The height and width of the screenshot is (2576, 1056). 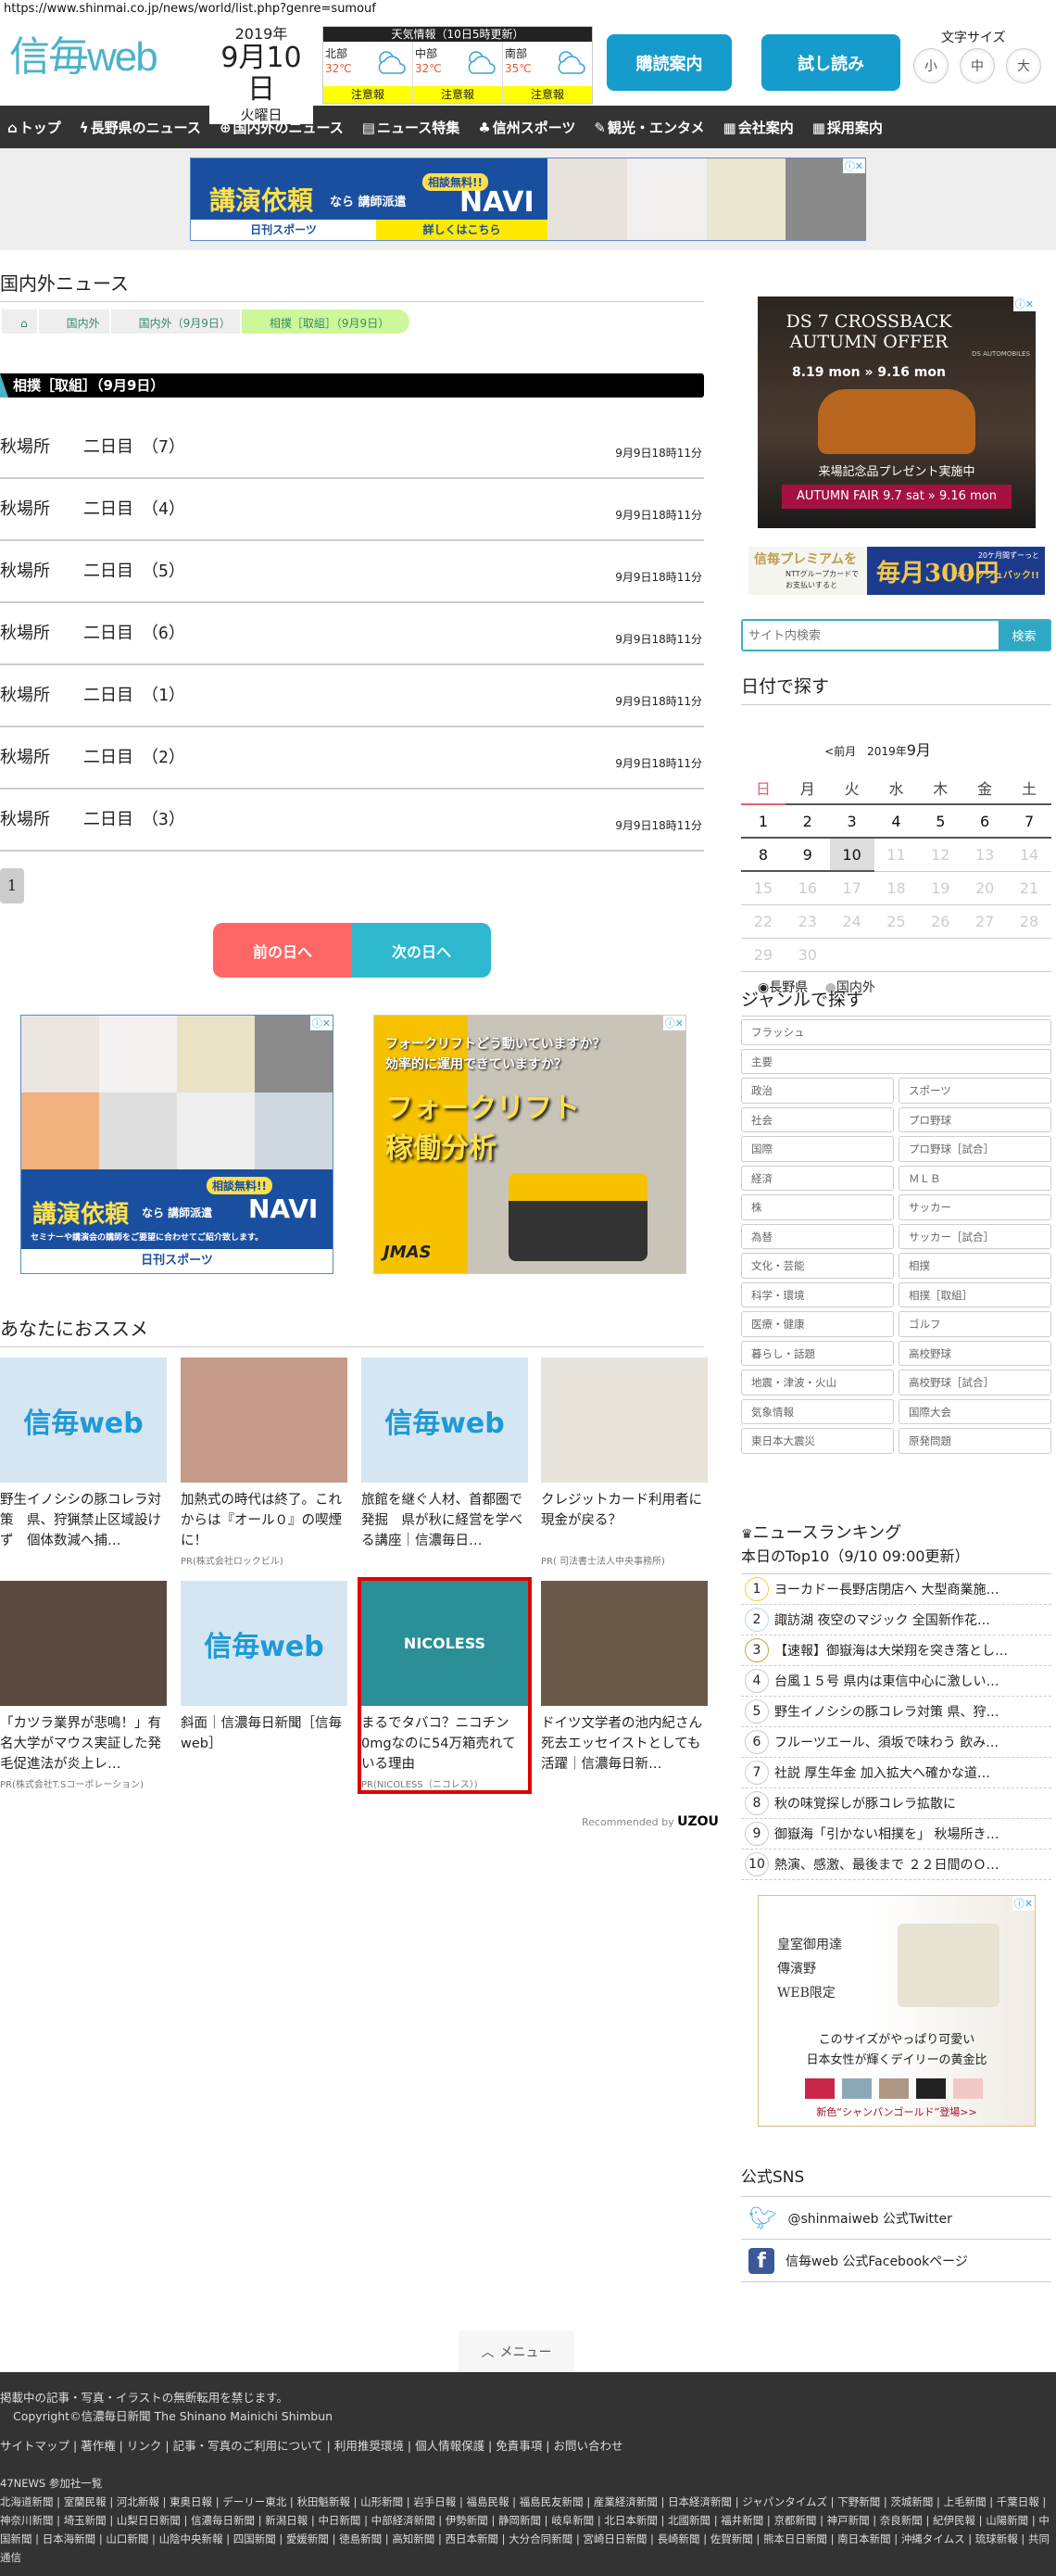 I want to click on calendar-day: 6, so click(x=985, y=822).